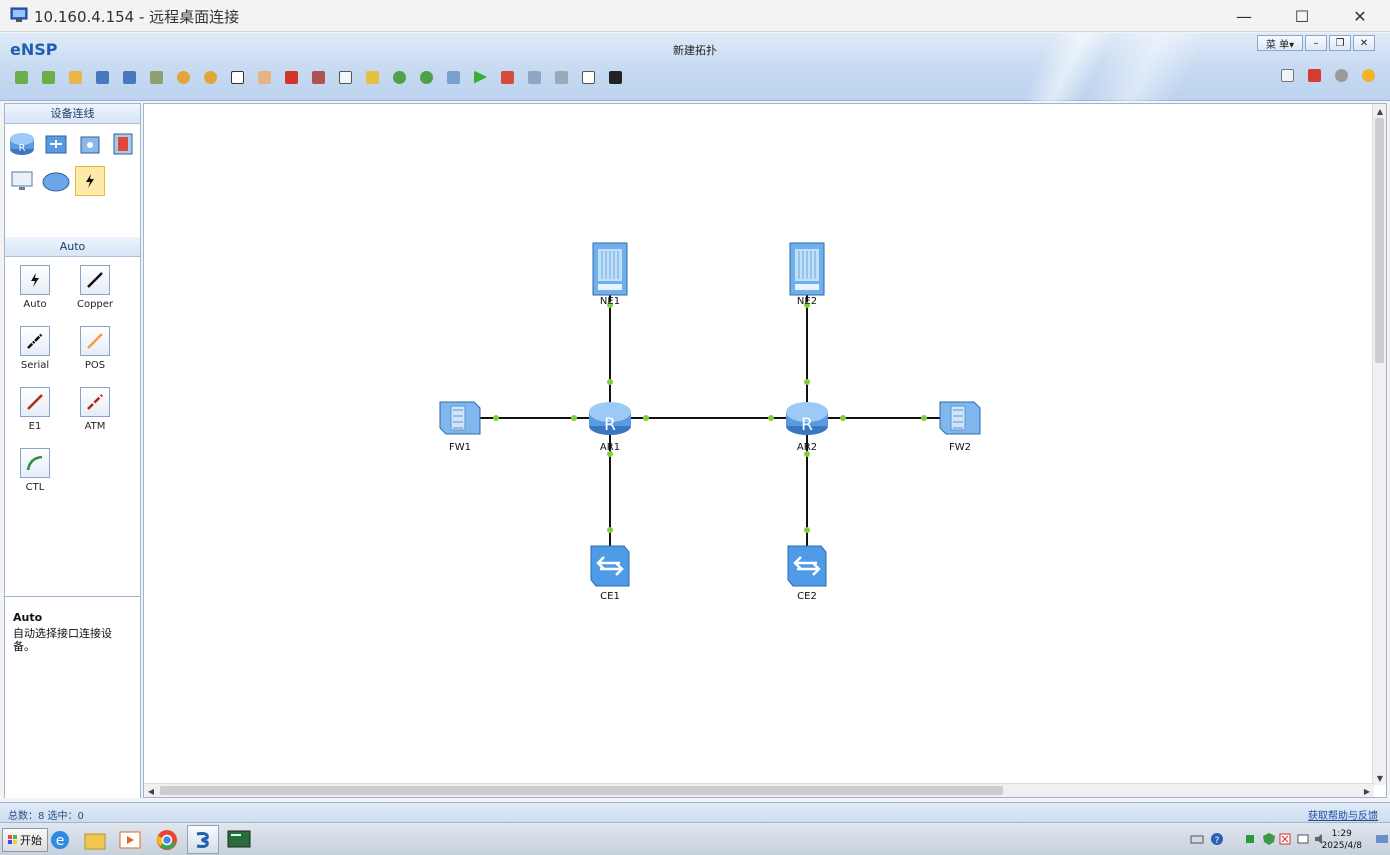 The image size is (1390, 855). What do you see at coordinates (203, 839) in the screenshot?
I see `ensp-taskbar-icon` at bounding box center [203, 839].